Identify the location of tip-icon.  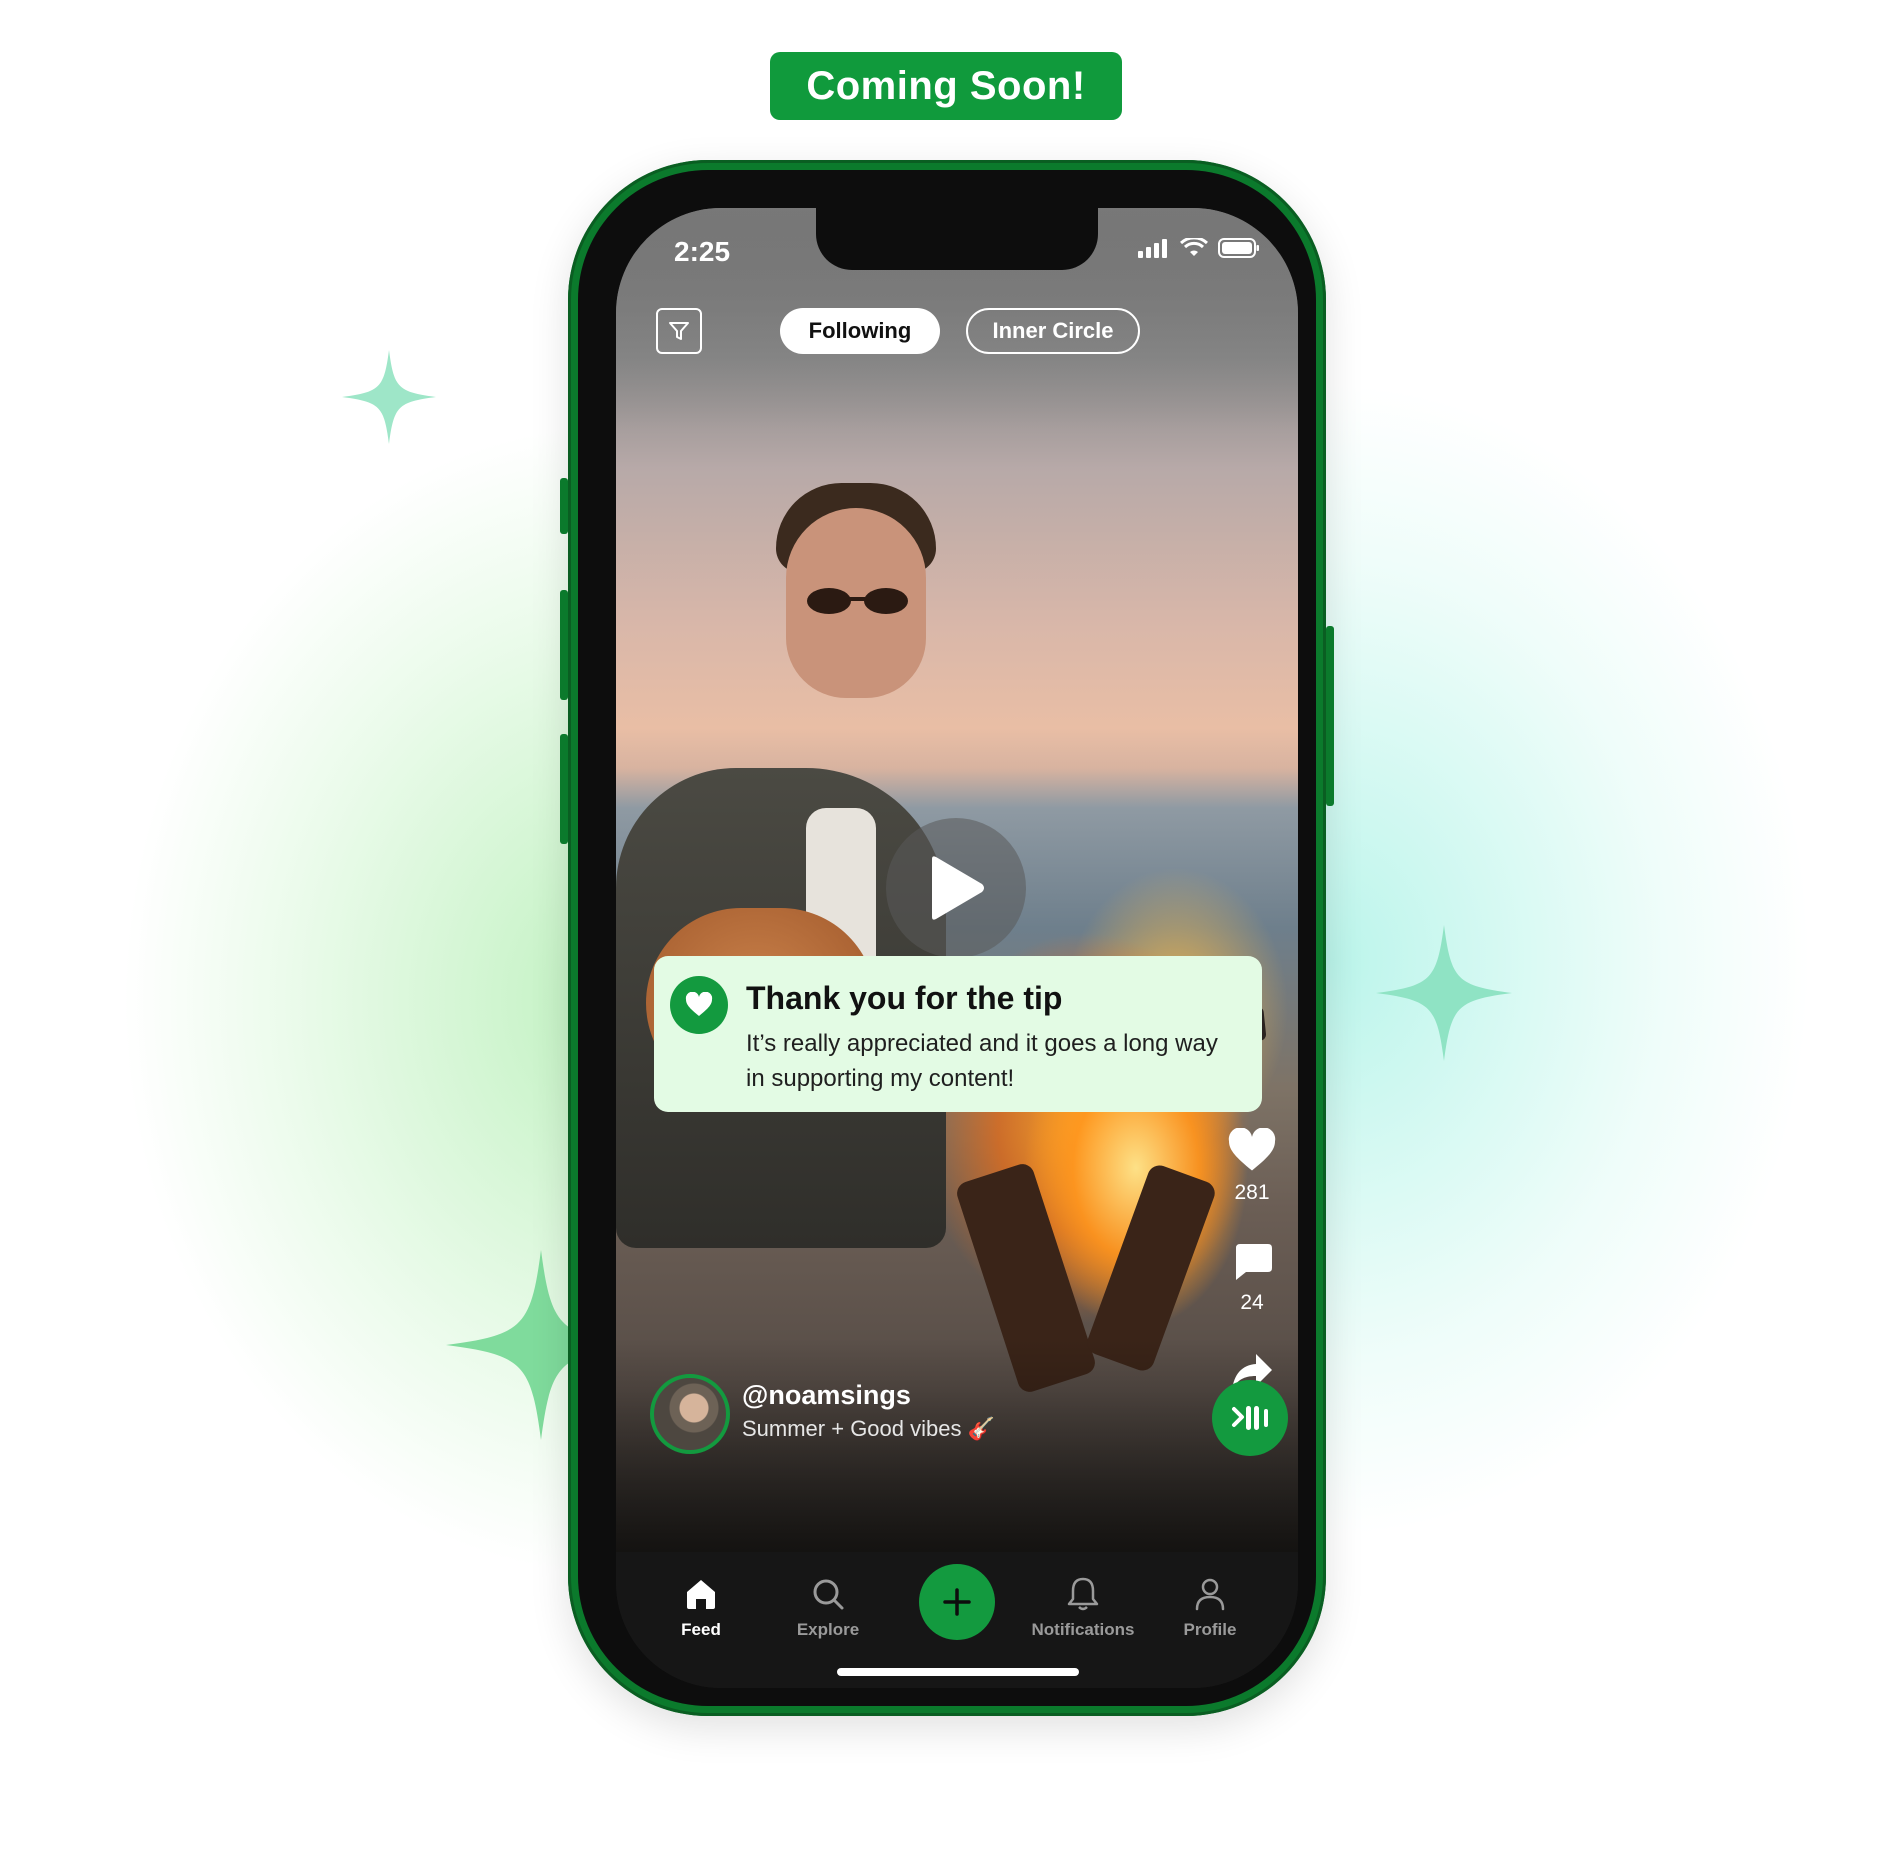
(1250, 1418).